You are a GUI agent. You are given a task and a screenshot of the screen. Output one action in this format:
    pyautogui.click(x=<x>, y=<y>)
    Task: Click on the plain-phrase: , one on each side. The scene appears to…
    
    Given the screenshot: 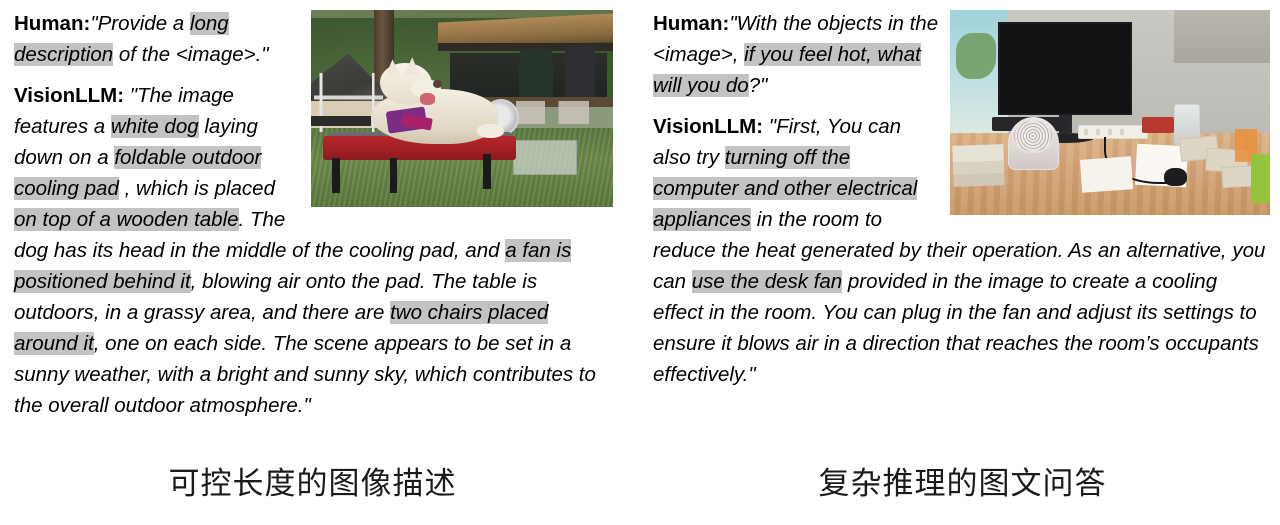 What is the action you would take?
    pyautogui.click(x=305, y=374)
    